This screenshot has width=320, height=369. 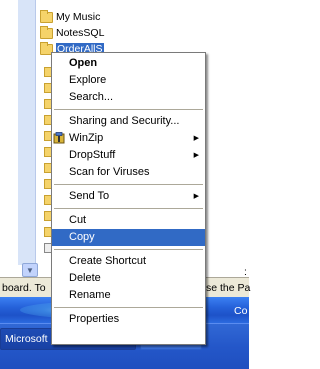 I want to click on menu-item-explore: Explore, so click(x=128, y=80).